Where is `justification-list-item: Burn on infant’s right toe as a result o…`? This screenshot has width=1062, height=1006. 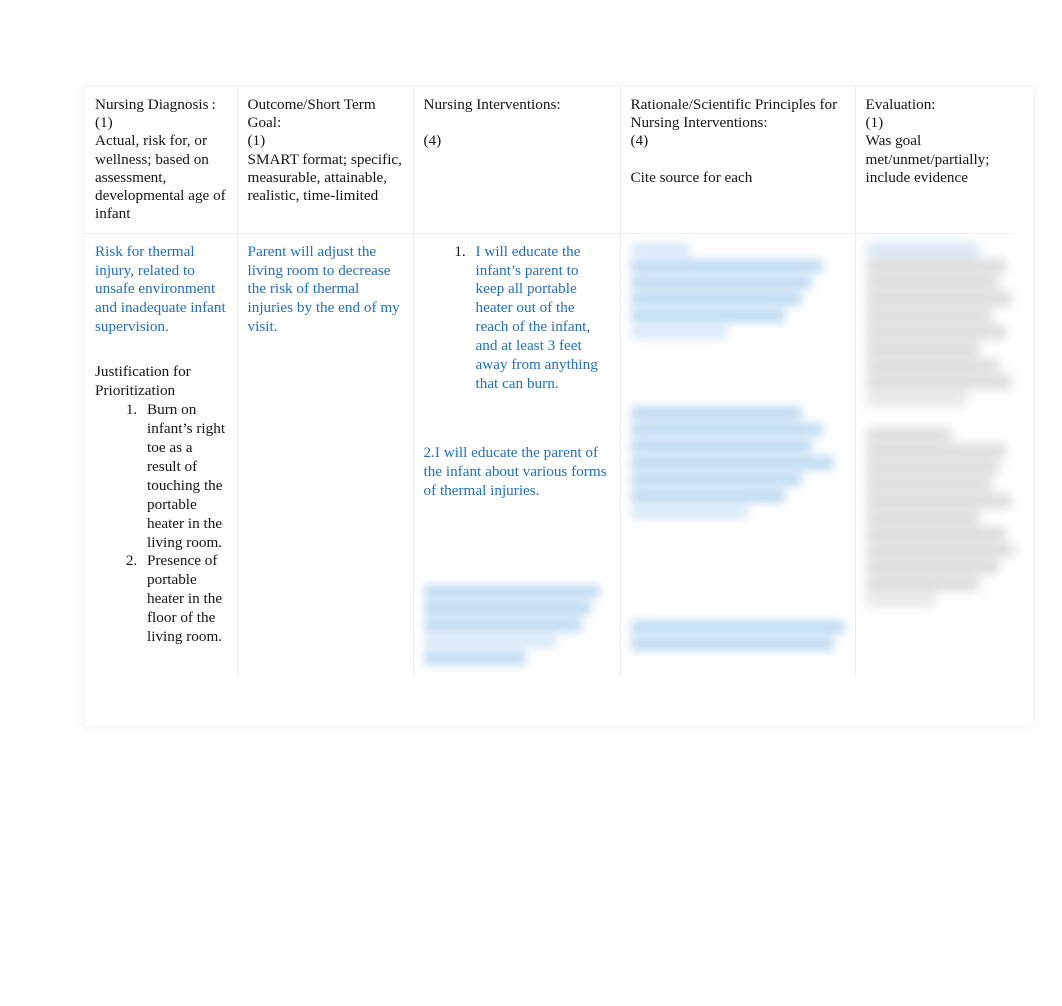
justification-list-item: Burn on infant’s right toe as a result o… is located at coordinates (184, 476).